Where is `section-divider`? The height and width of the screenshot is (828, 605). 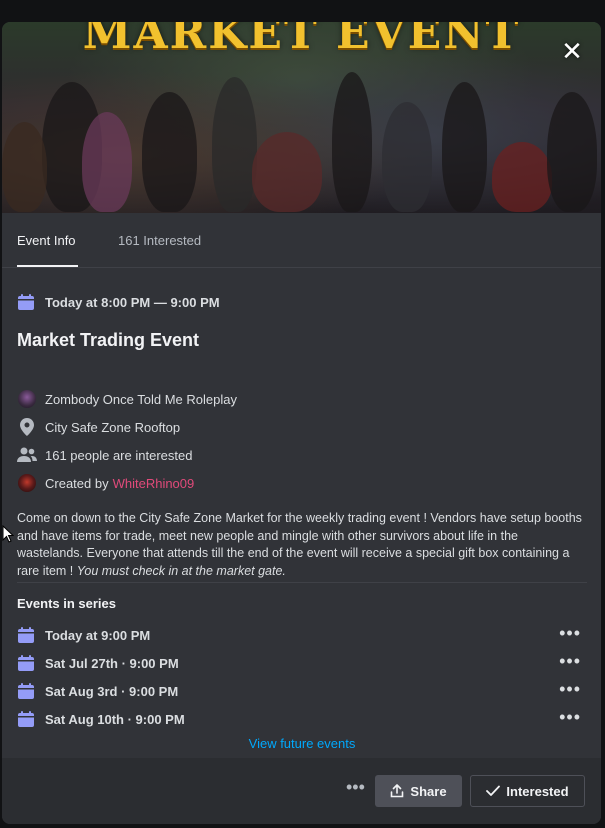
section-divider is located at coordinates (302, 582).